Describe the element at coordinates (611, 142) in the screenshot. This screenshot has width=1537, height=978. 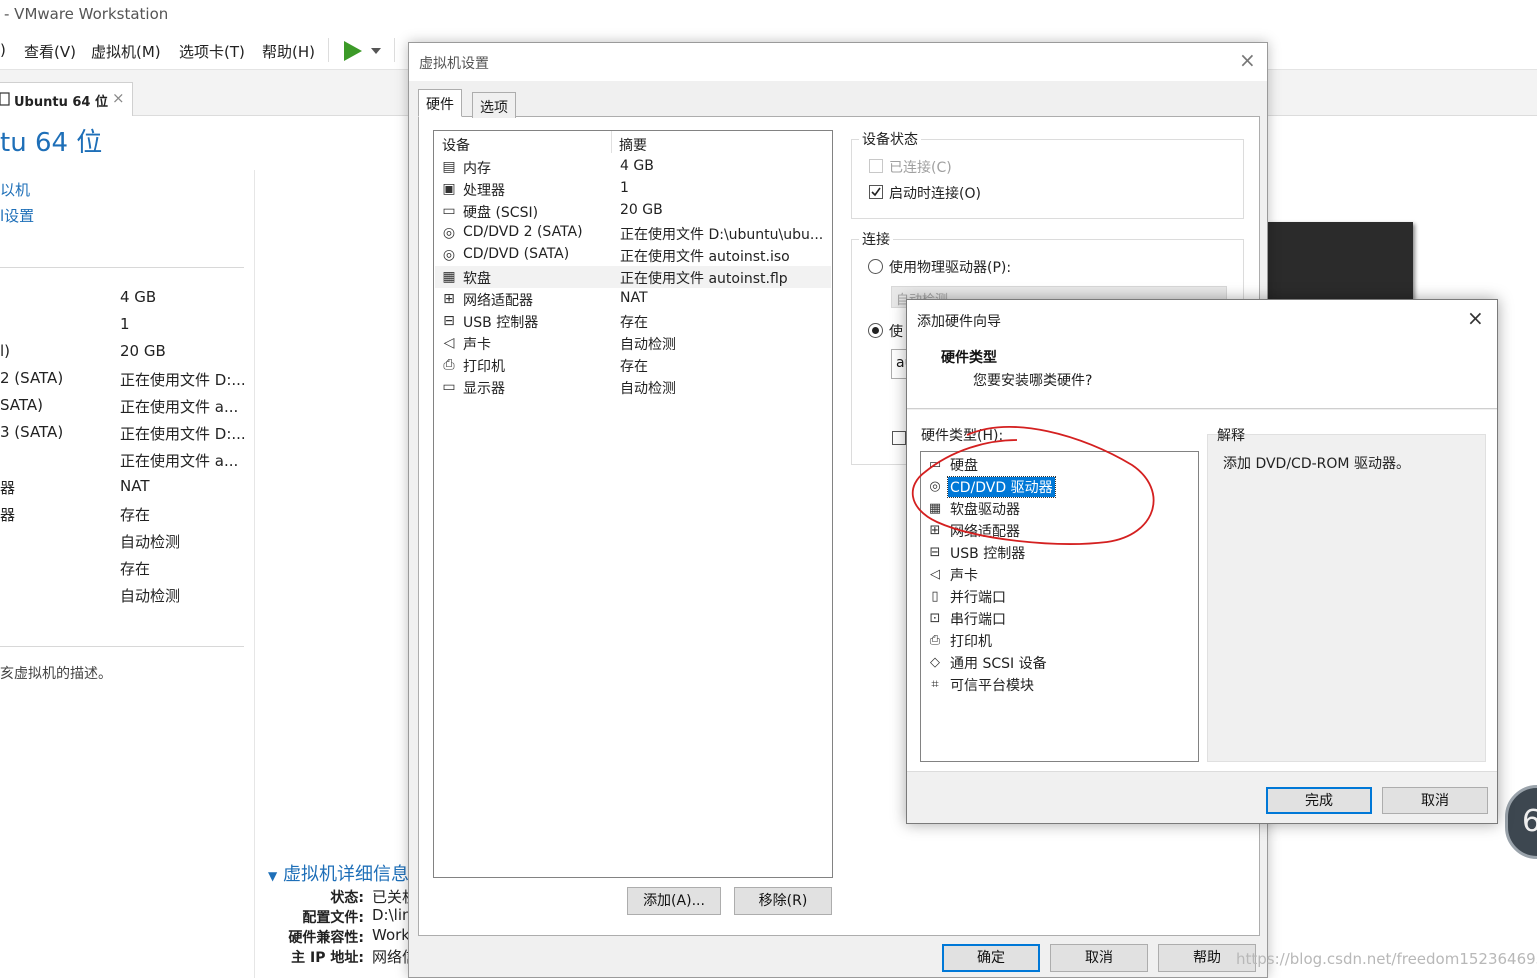
I see `column-separator` at that location.